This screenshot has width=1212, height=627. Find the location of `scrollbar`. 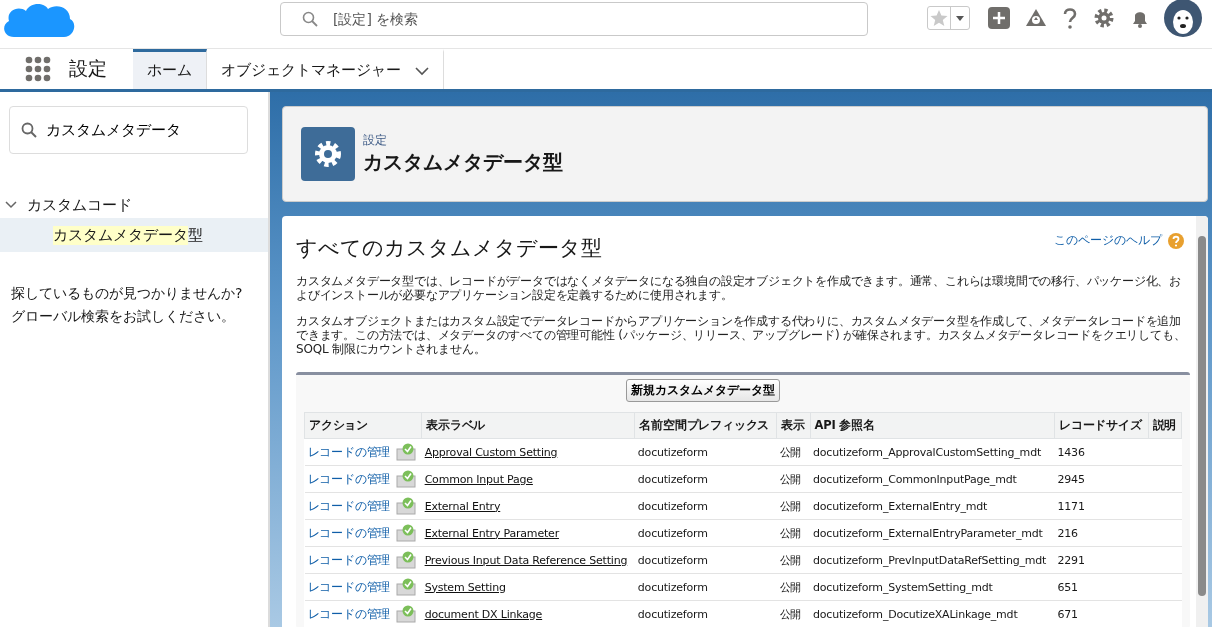

scrollbar is located at coordinates (1202, 421).